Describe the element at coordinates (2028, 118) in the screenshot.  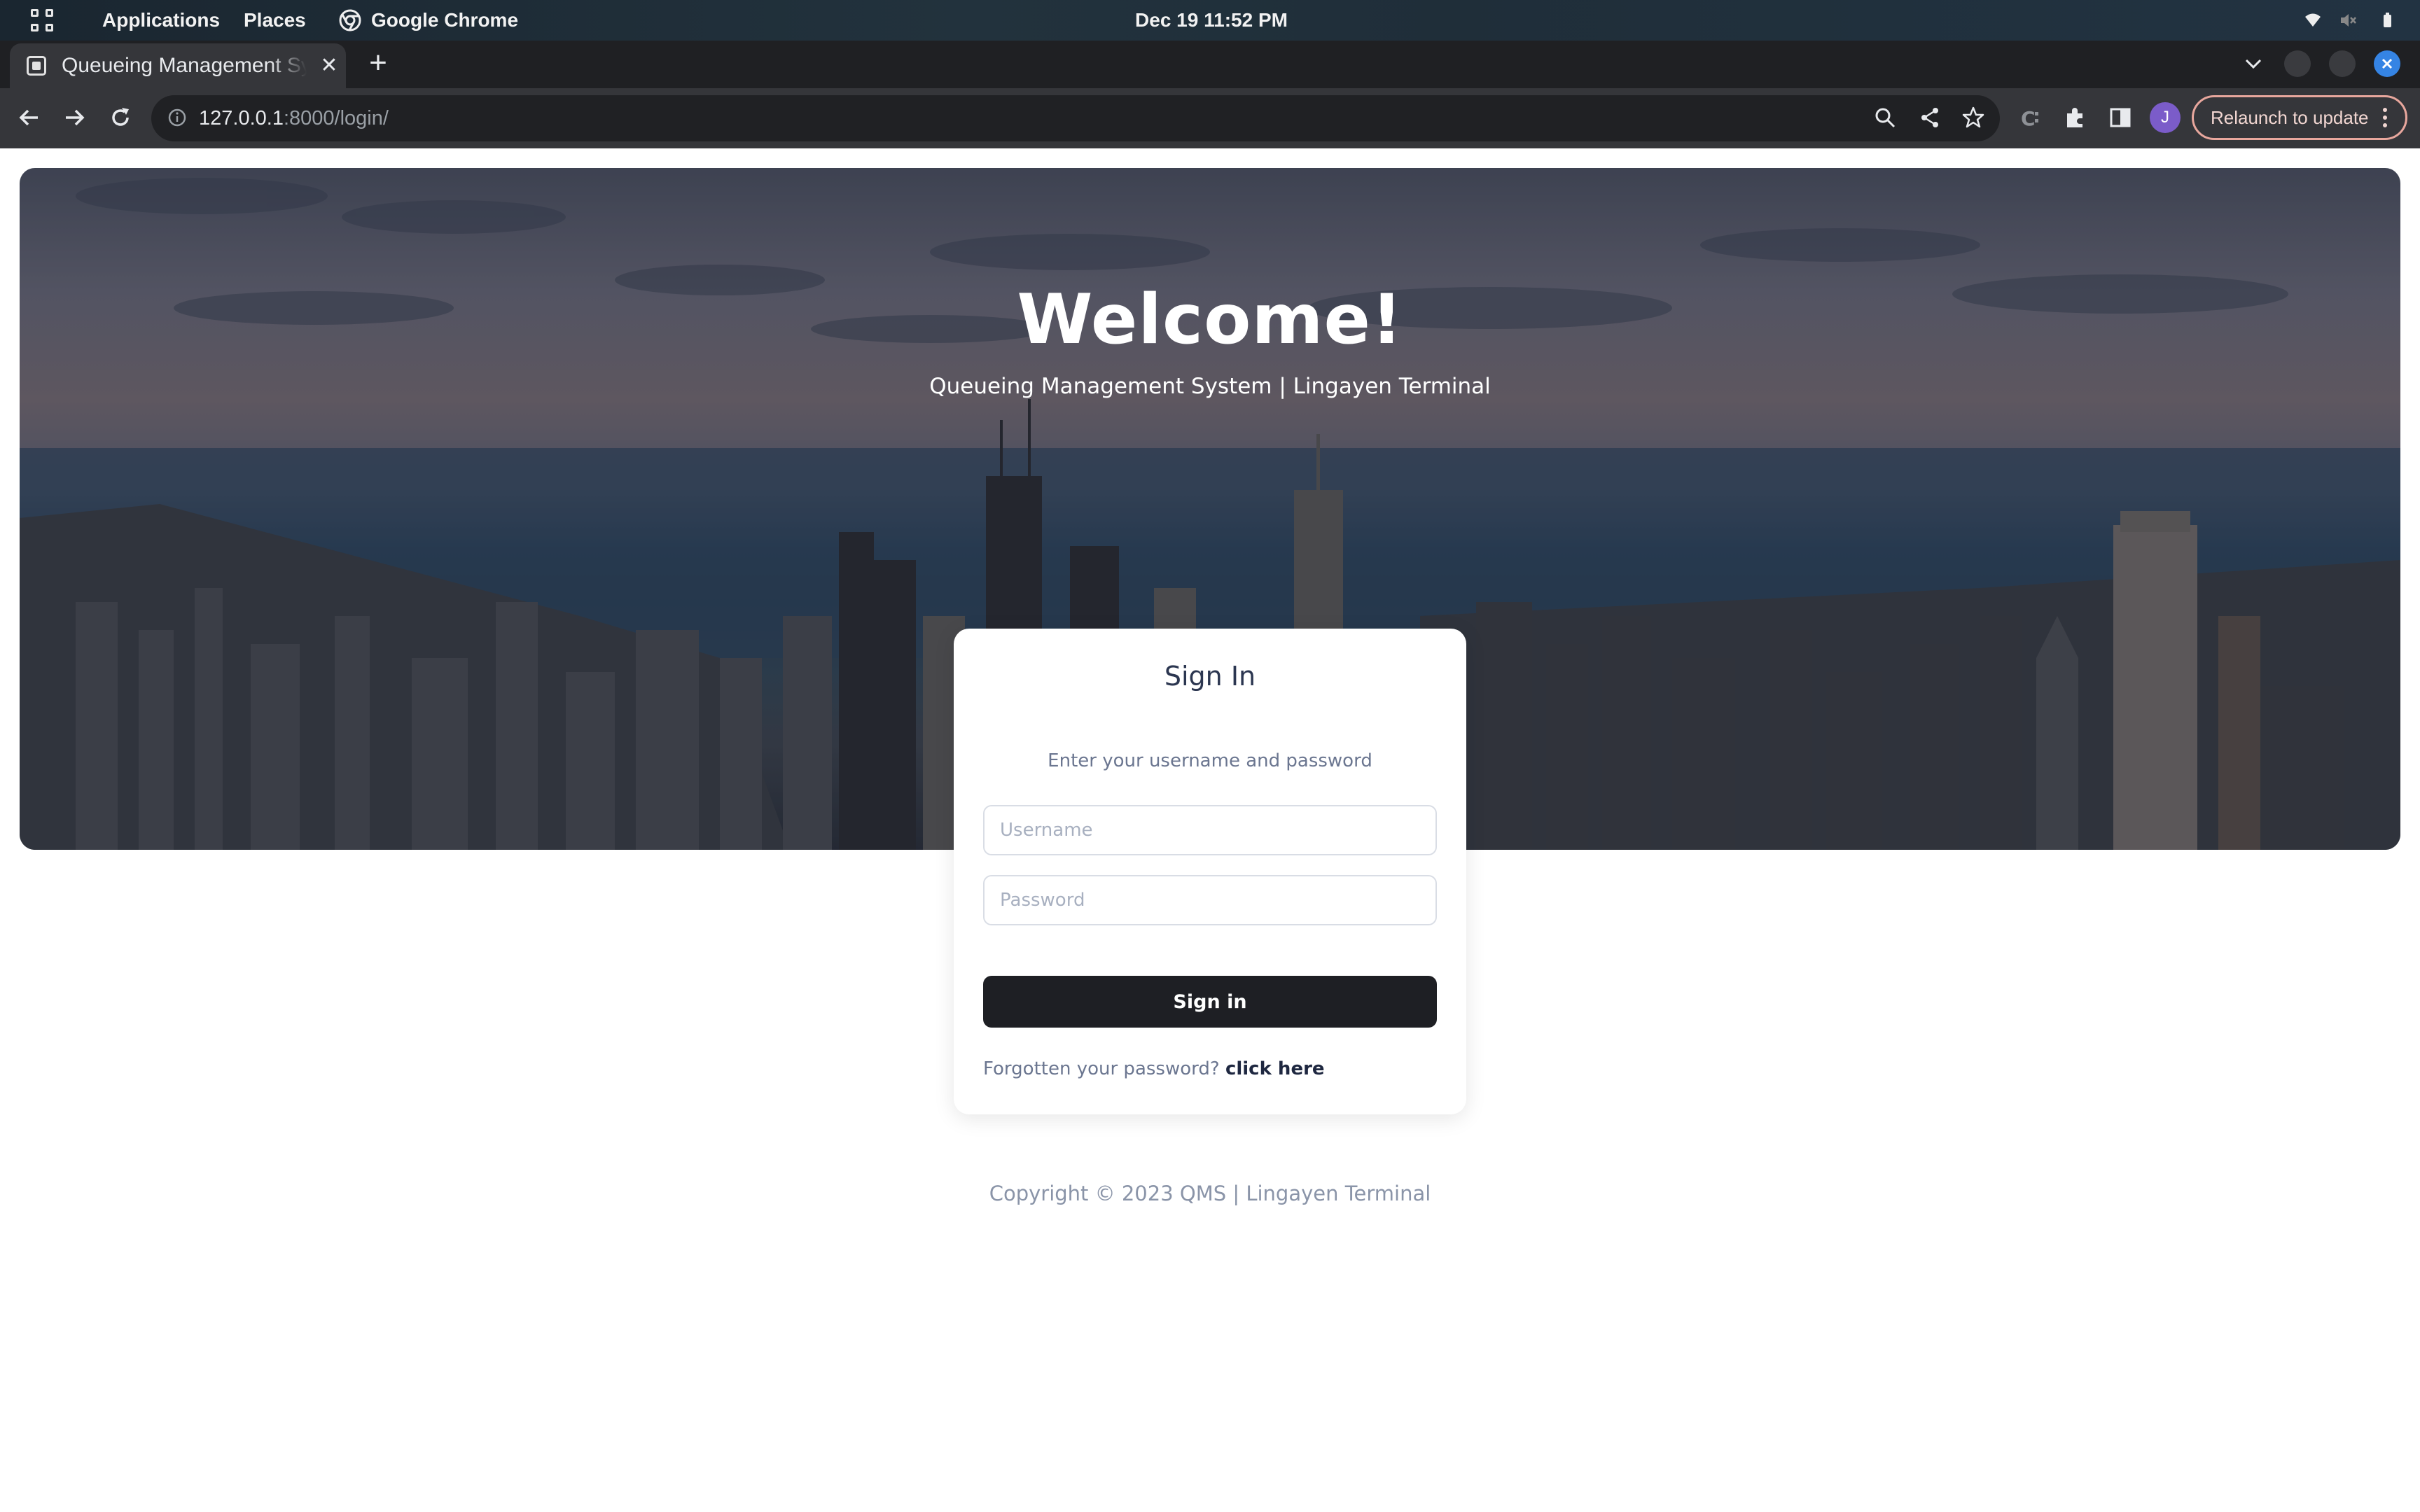
I see `svg-text: C` at that location.